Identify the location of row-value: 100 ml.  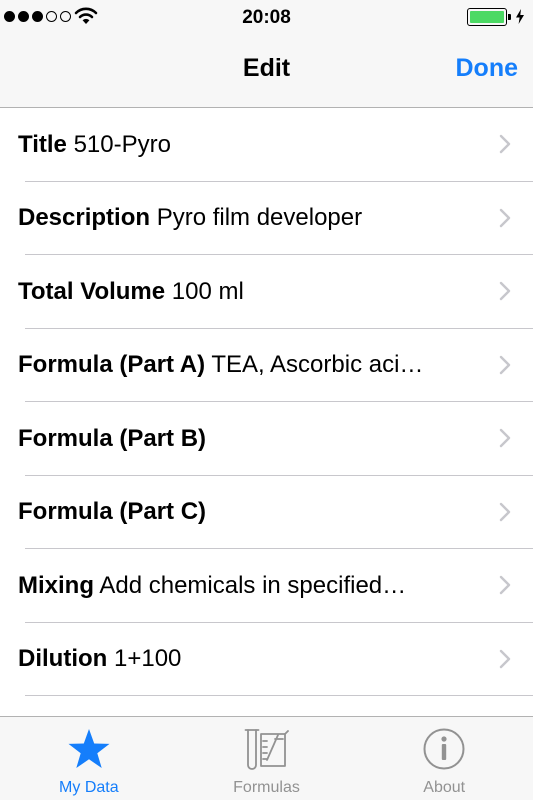
(207, 291).